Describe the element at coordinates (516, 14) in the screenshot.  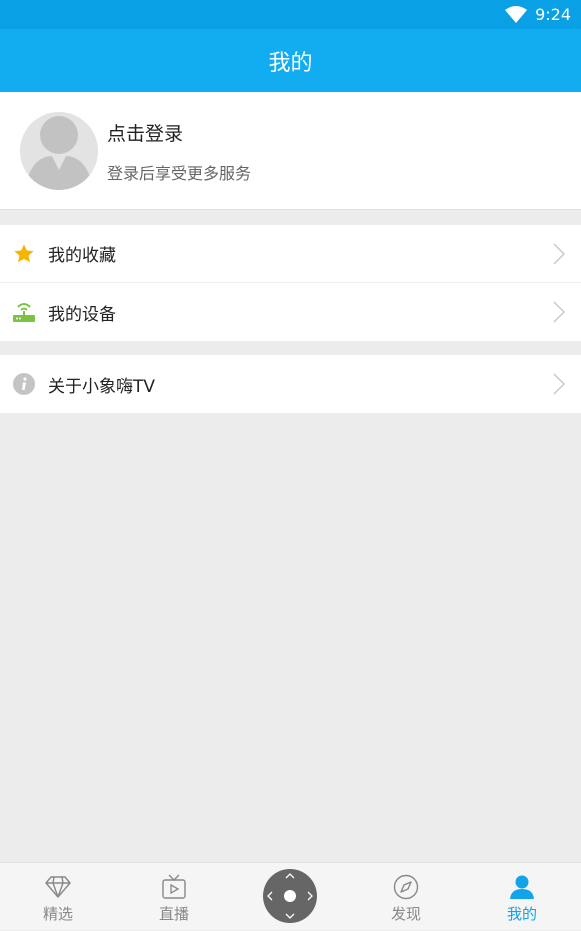
I see `wifi-icon` at that location.